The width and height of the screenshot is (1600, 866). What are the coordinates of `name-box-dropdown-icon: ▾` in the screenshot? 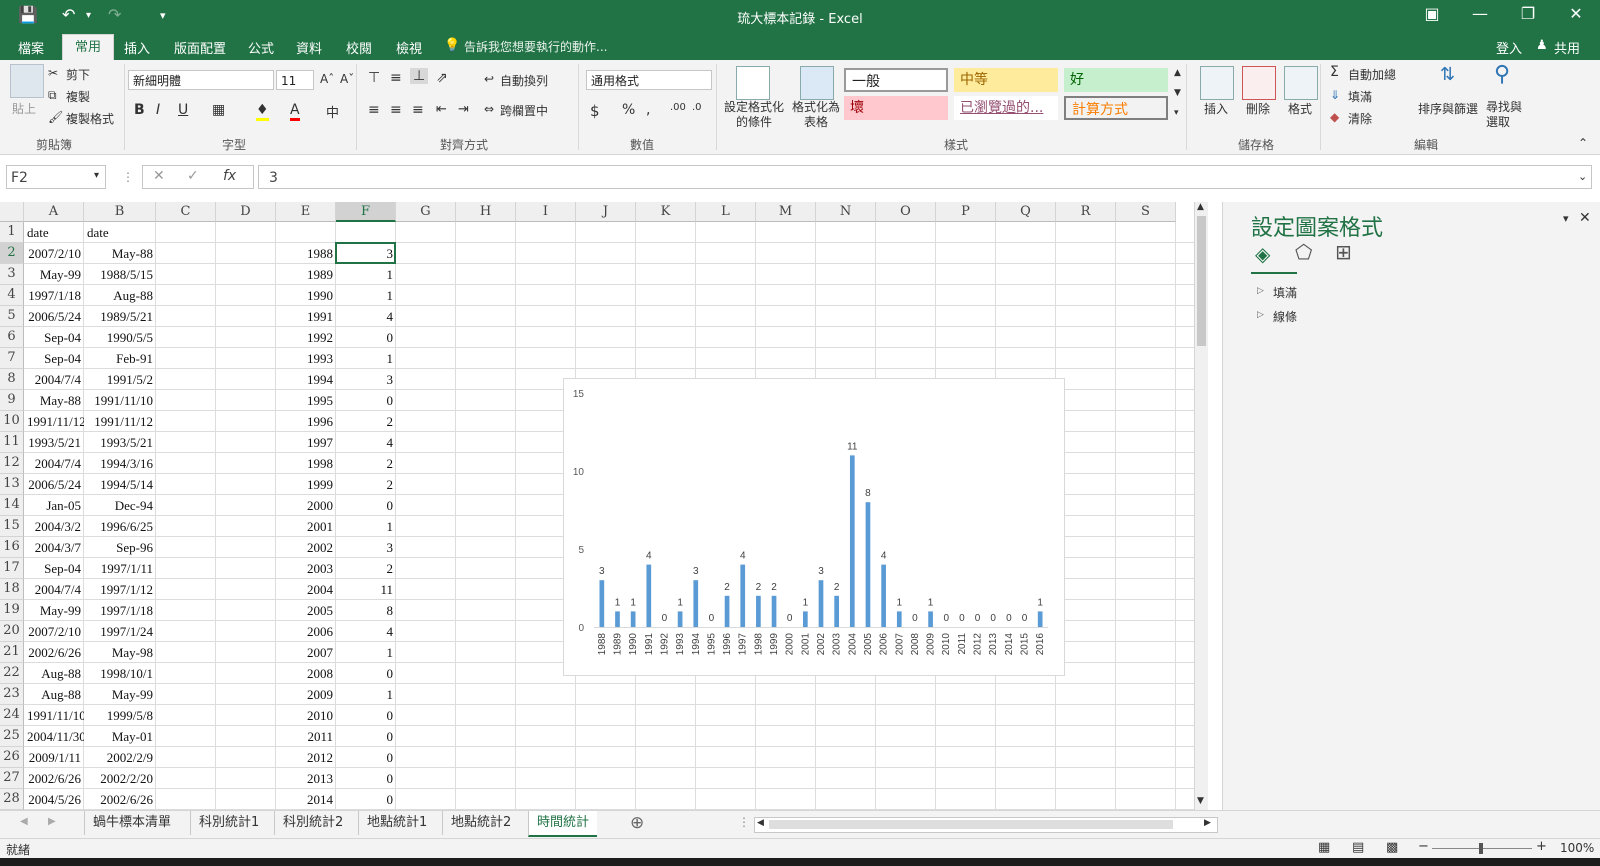 It's located at (96, 175).